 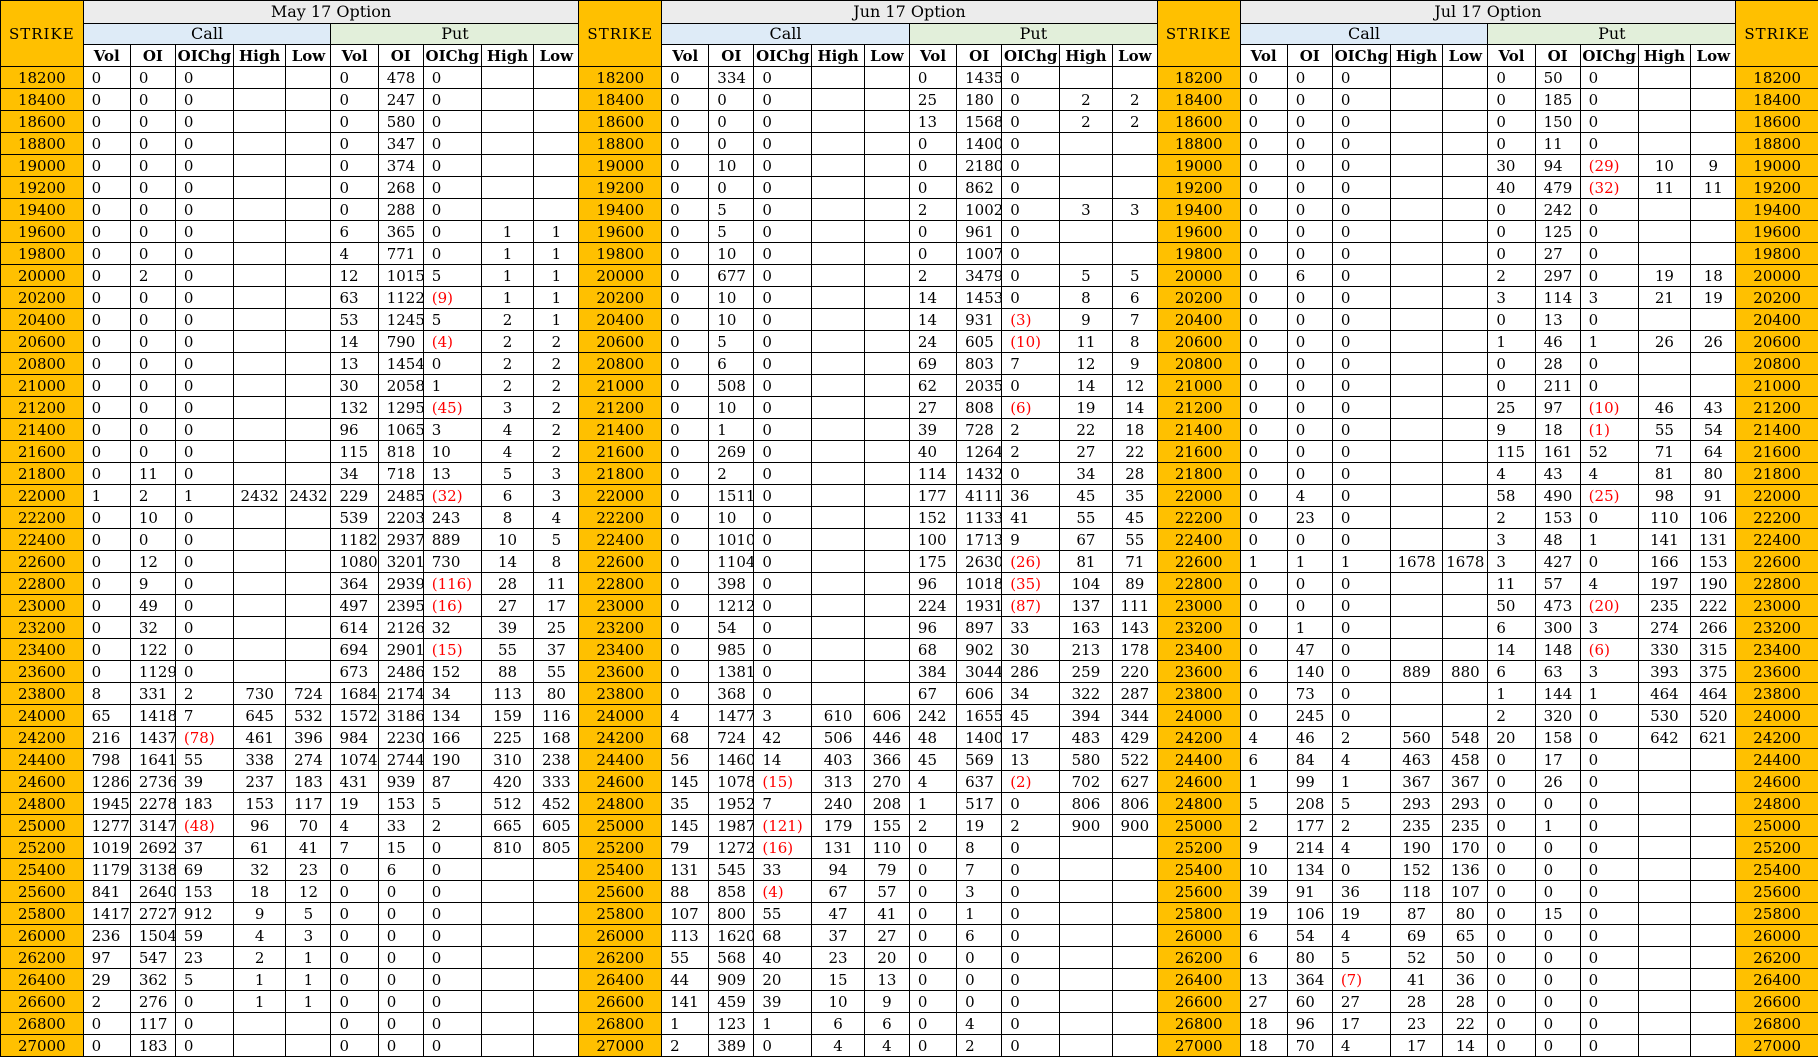 I want to click on put-oi-cell: 517, so click(x=979, y=804).